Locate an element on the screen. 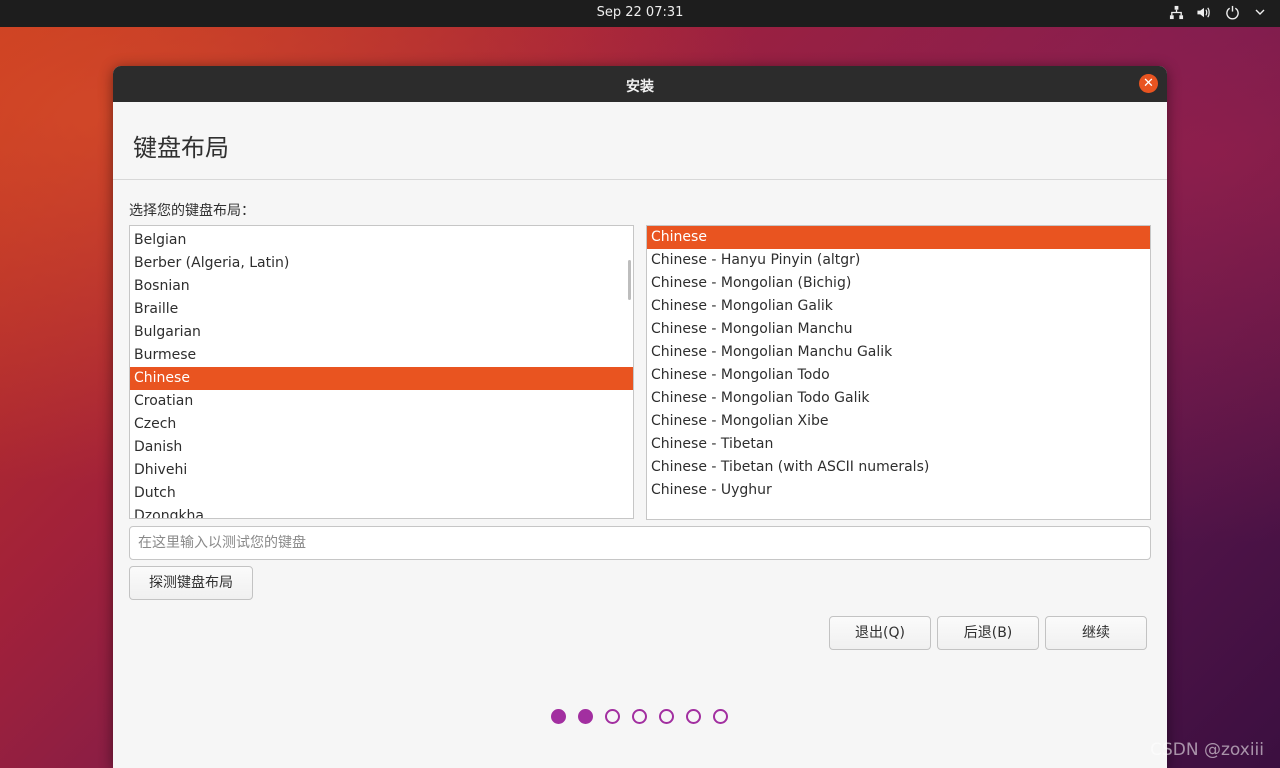 This screenshot has width=1280, height=768. variant-list-item: Chinese - Mongolian Todo is located at coordinates (898, 375).